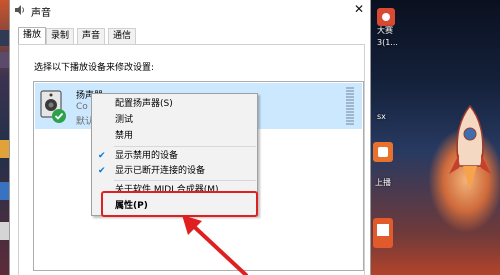 The image size is (500, 275). Describe the element at coordinates (144, 104) in the screenshot. I see `menu-item-configure-speakers: 配置扬声器(S)` at that location.